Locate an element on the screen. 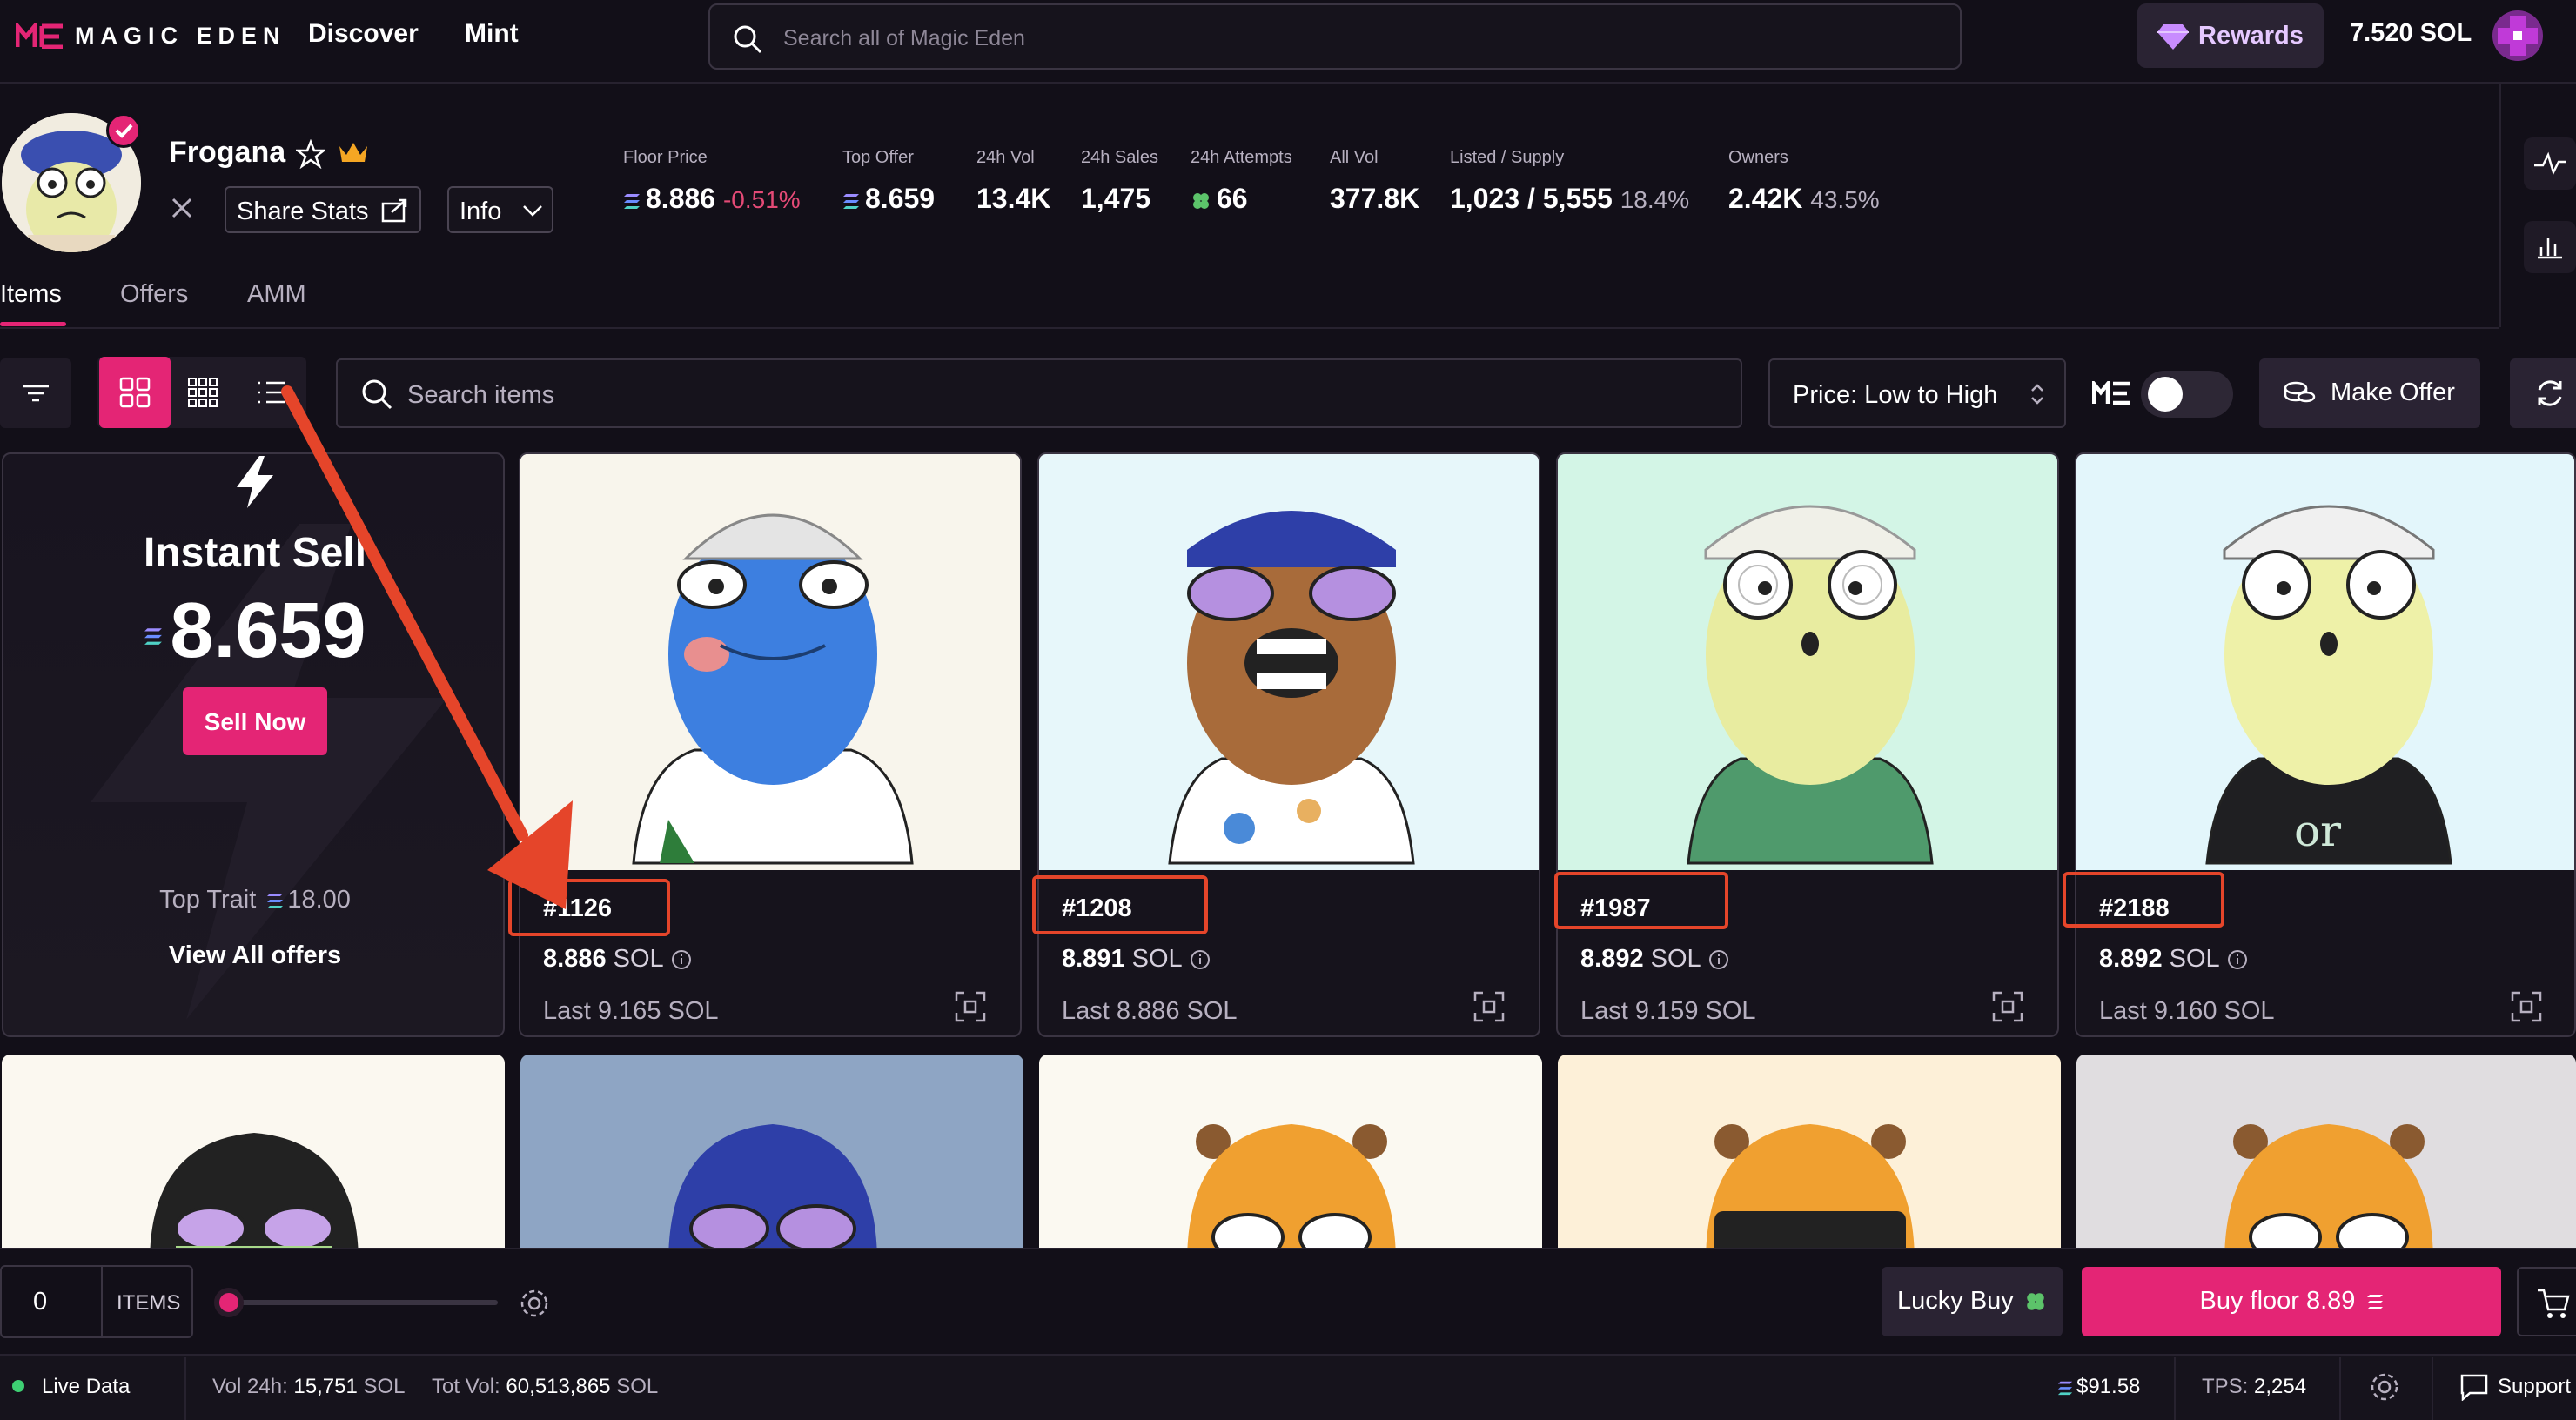 This screenshot has height=1420, width=2576. stat-all-vol-label: All Vol is located at coordinates (1354, 158).